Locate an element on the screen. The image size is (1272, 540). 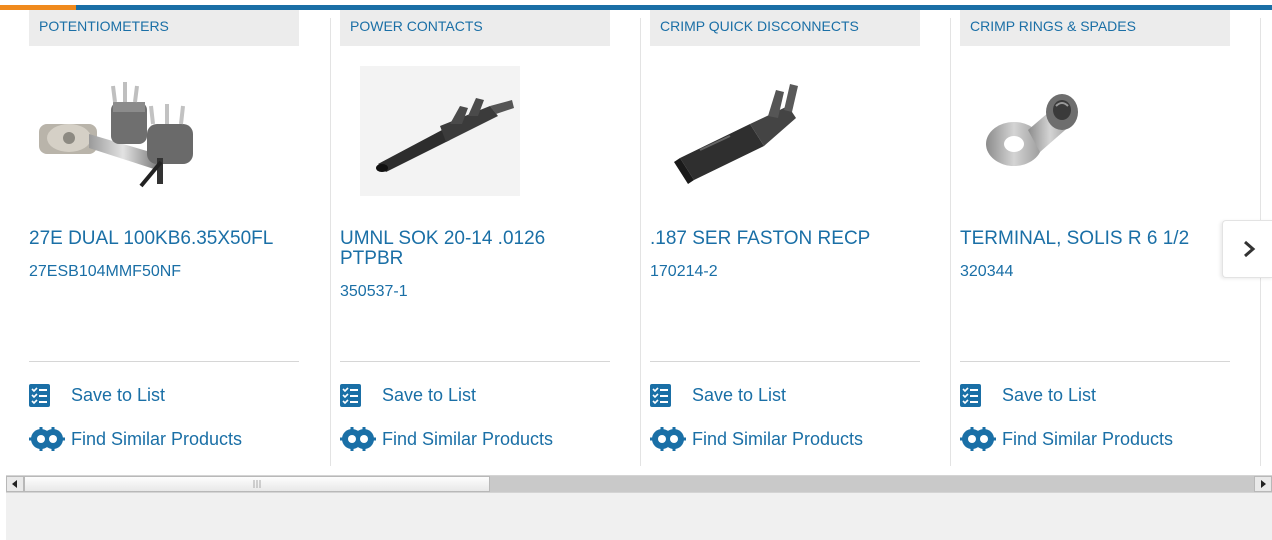
scroll-left-button is located at coordinates (15, 484).